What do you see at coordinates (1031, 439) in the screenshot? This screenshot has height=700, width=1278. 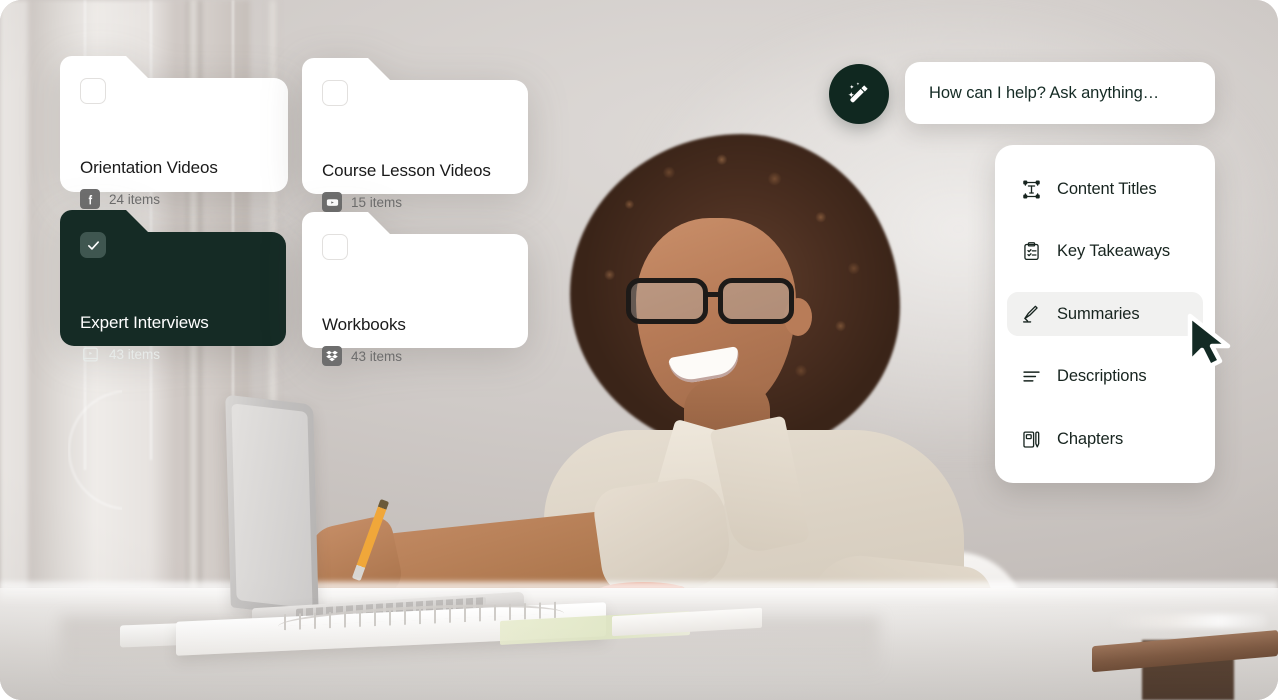 I see `book-pen-icon` at bounding box center [1031, 439].